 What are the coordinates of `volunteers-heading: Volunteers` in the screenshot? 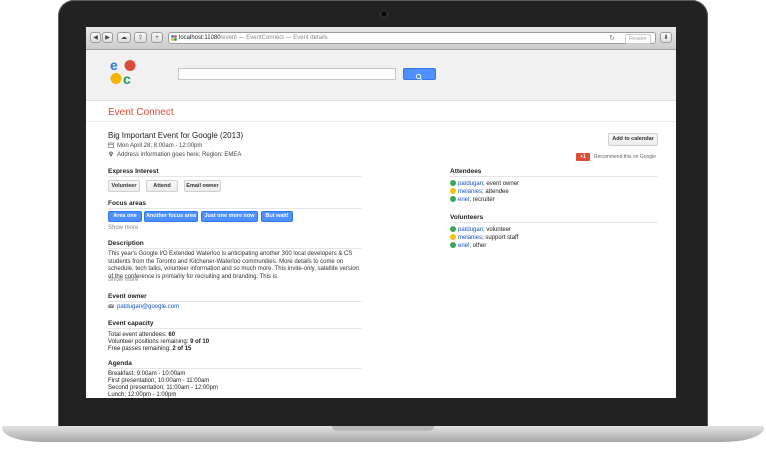 It's located at (467, 217).